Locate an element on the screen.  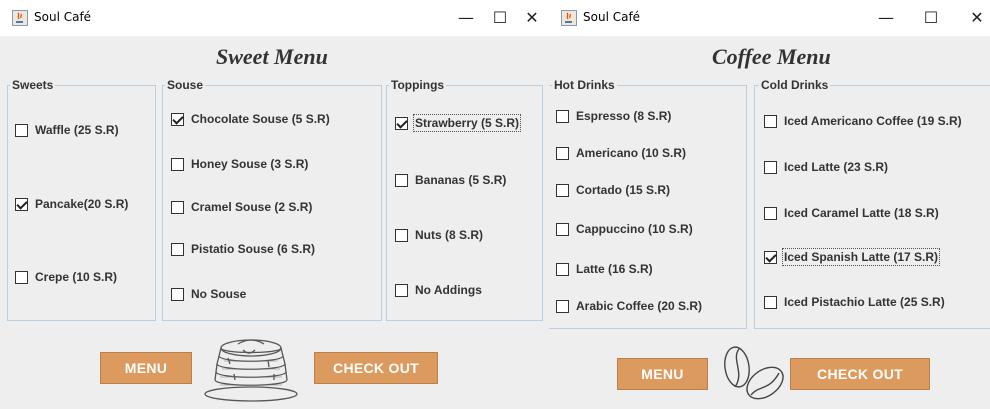
checkbox-label: No Souse is located at coordinates (219, 294).